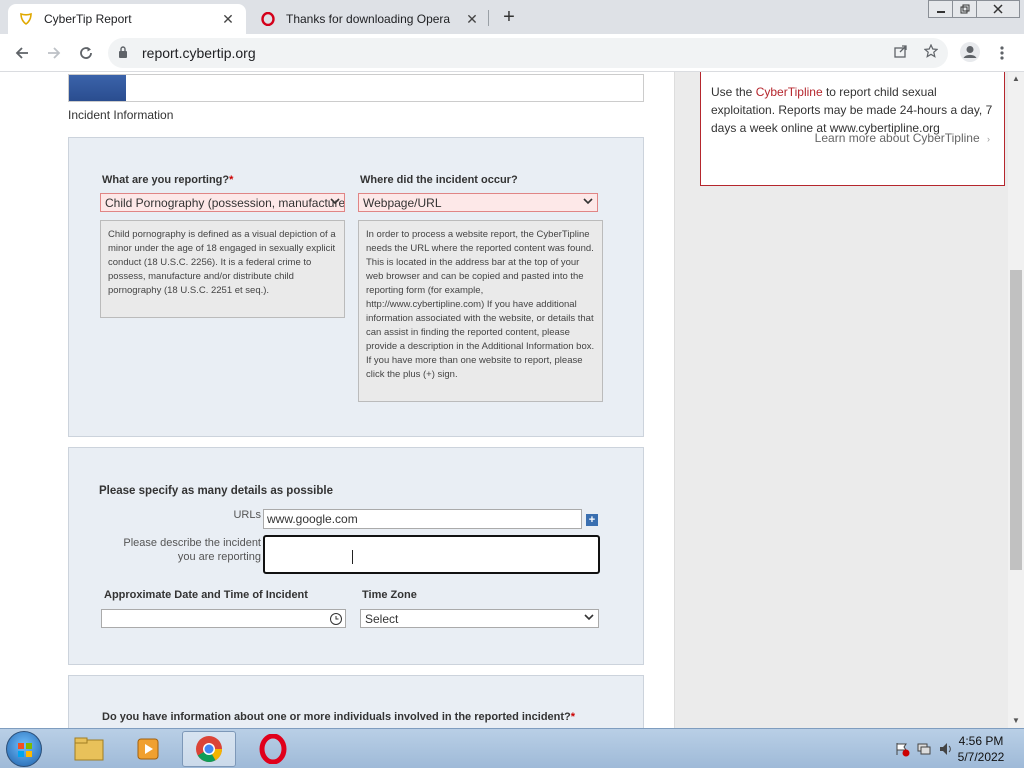 The image size is (1024, 768). What do you see at coordinates (1002, 53) in the screenshot?
I see `menu-kebab-icon` at bounding box center [1002, 53].